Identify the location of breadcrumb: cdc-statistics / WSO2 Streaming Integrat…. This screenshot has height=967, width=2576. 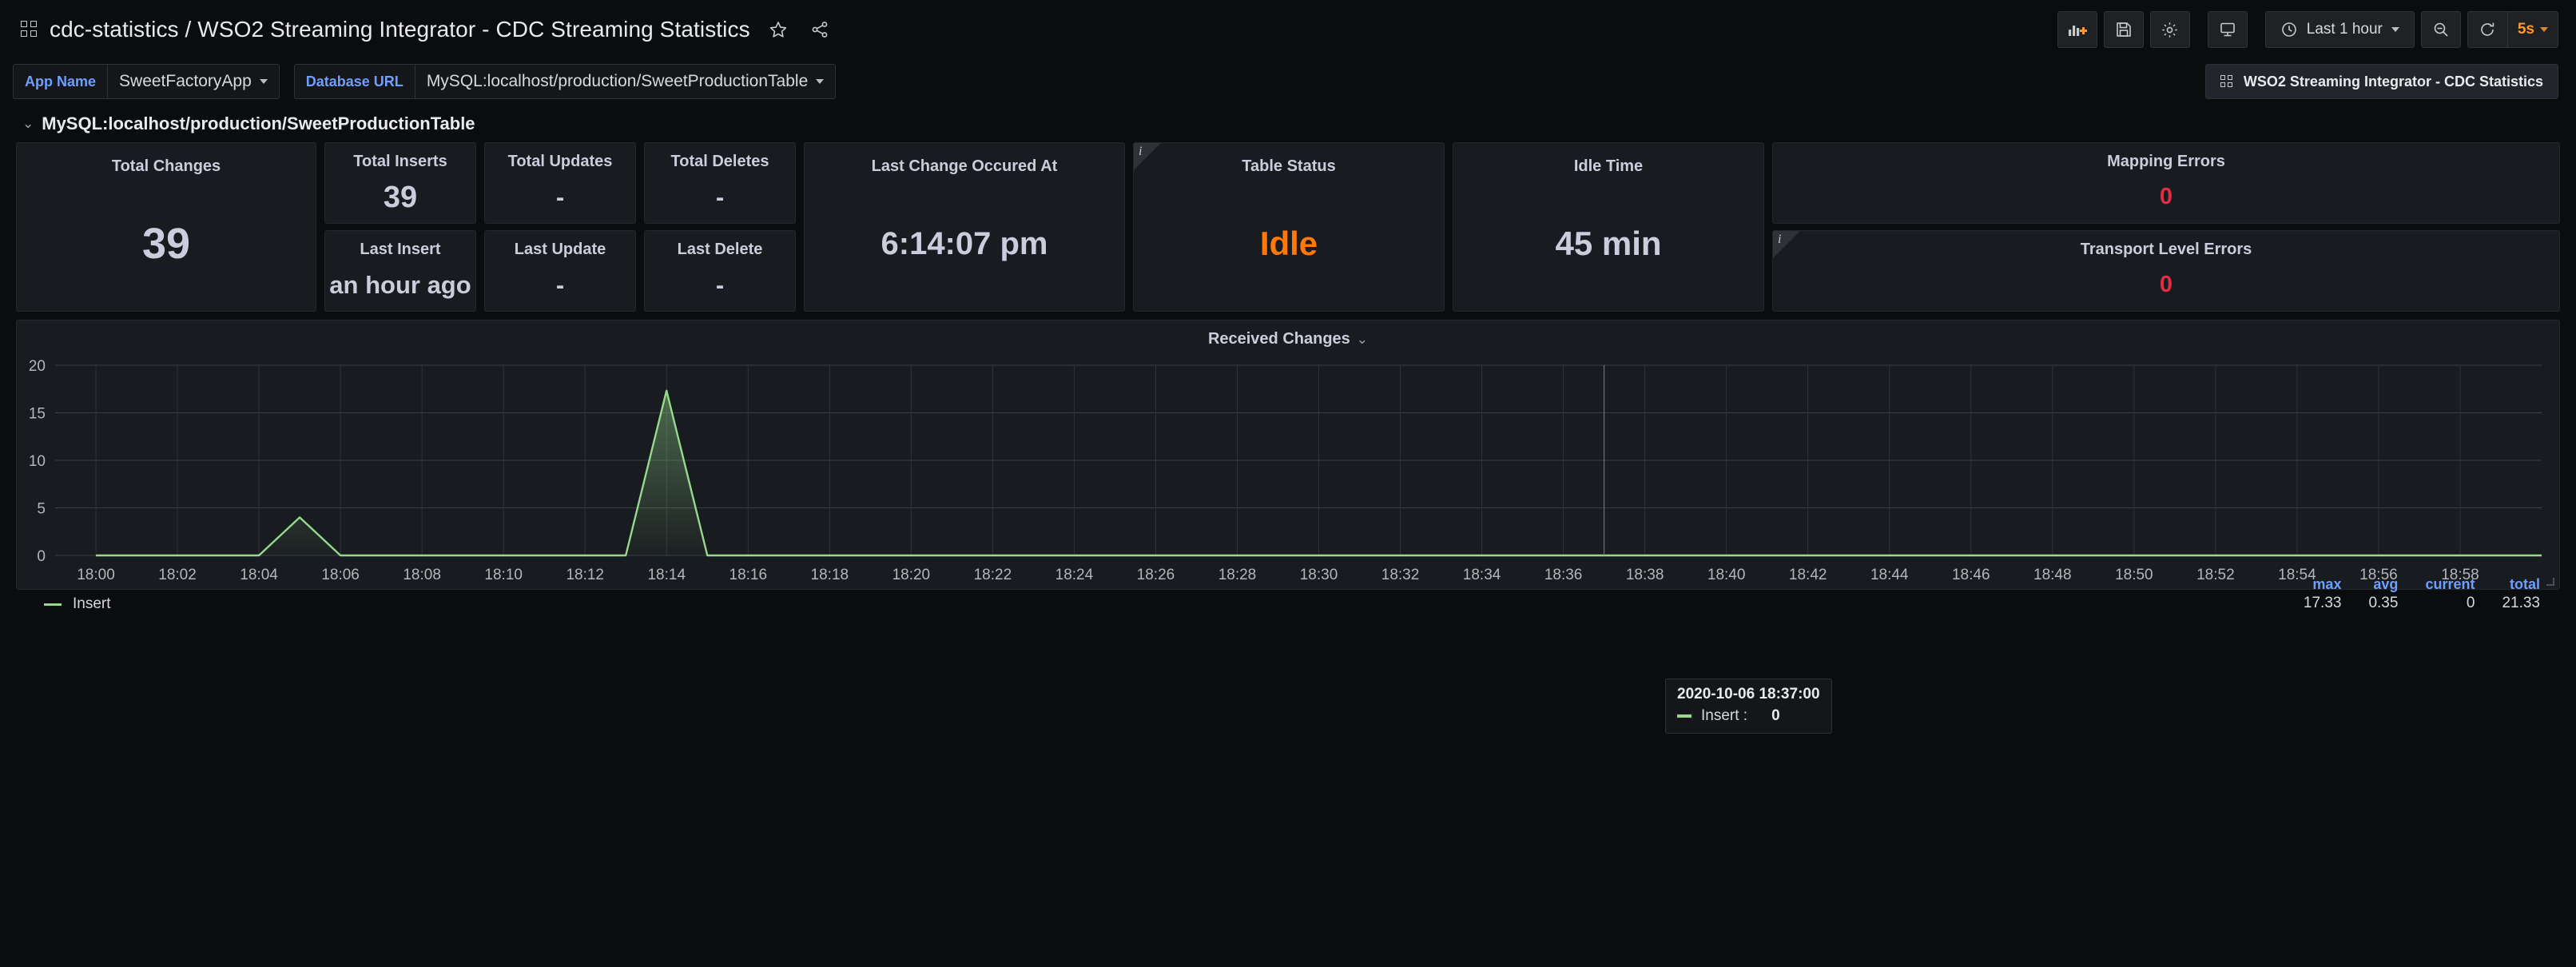
(400, 29).